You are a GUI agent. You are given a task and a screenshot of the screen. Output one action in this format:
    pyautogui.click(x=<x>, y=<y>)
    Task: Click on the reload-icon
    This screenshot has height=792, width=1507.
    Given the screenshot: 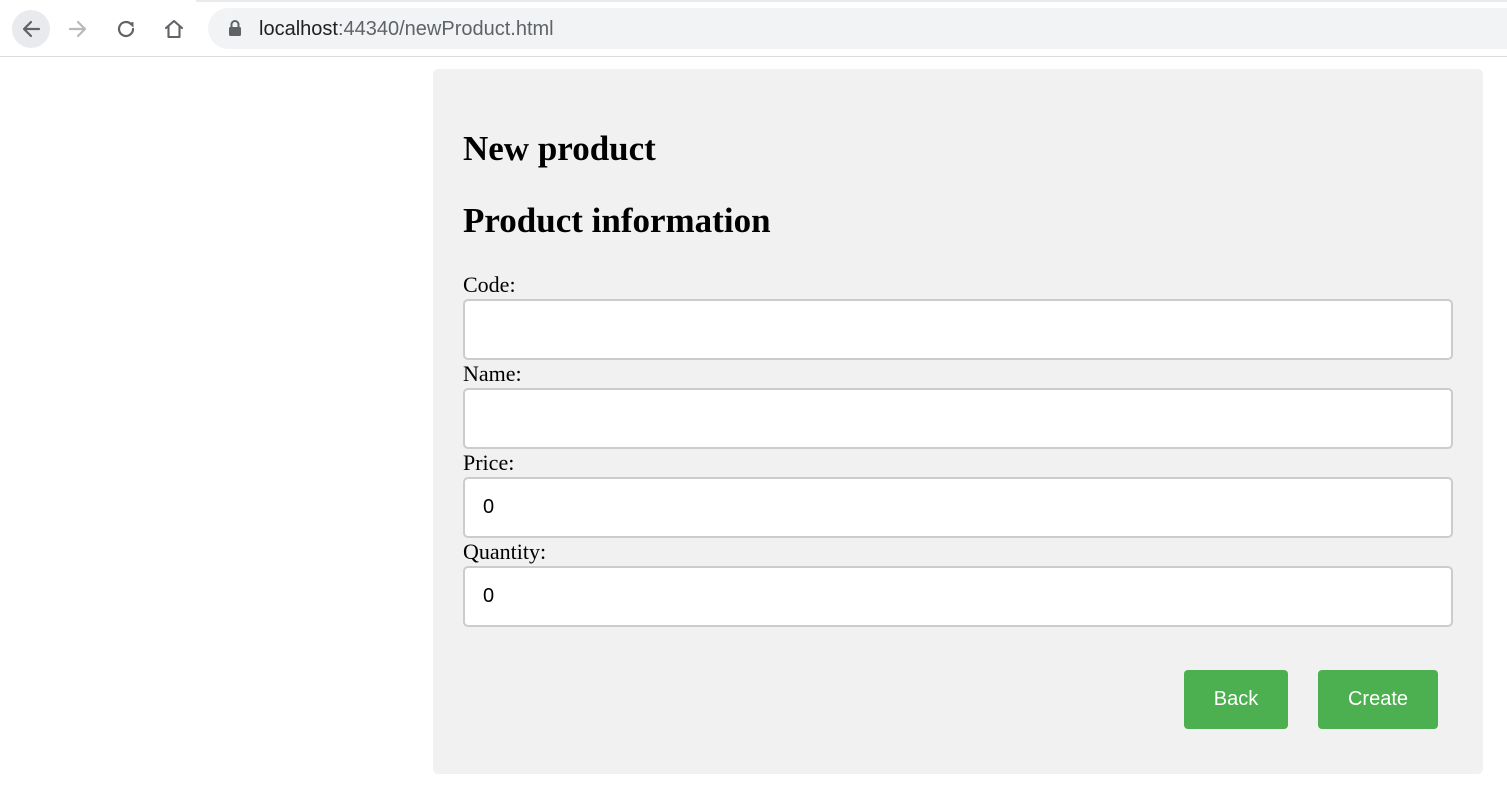 What is the action you would take?
    pyautogui.click(x=126, y=29)
    